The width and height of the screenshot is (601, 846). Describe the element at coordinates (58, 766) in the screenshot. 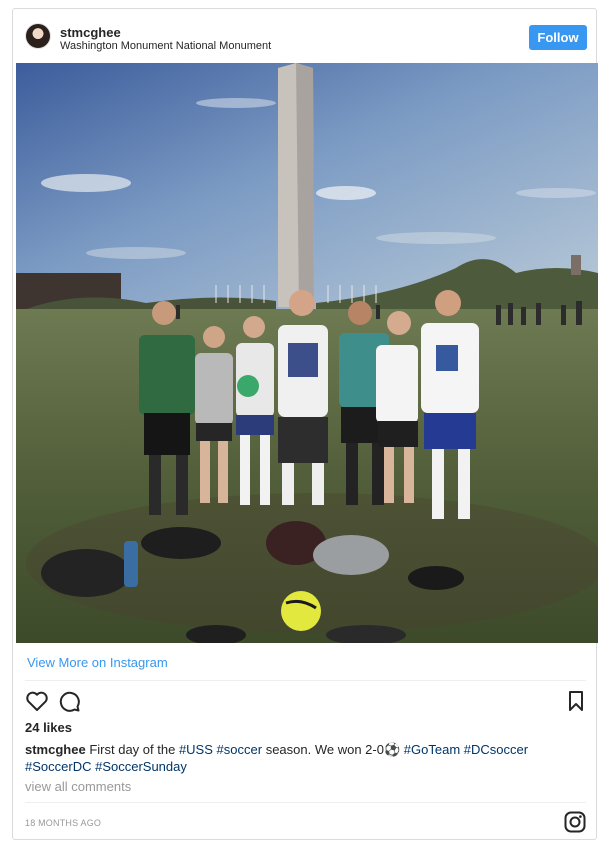

I see `hashtag-soccerdc: #SoccerDC` at that location.